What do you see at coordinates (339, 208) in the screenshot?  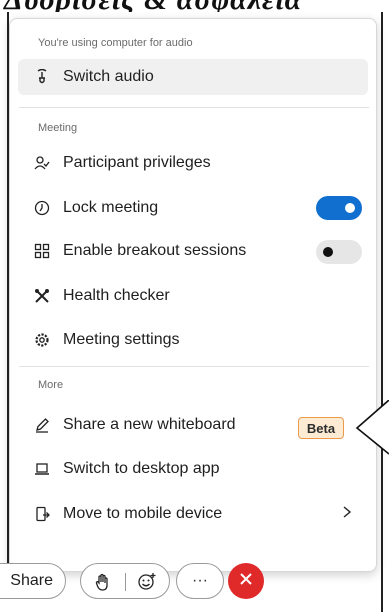 I see `lock-meeting-toggle` at bounding box center [339, 208].